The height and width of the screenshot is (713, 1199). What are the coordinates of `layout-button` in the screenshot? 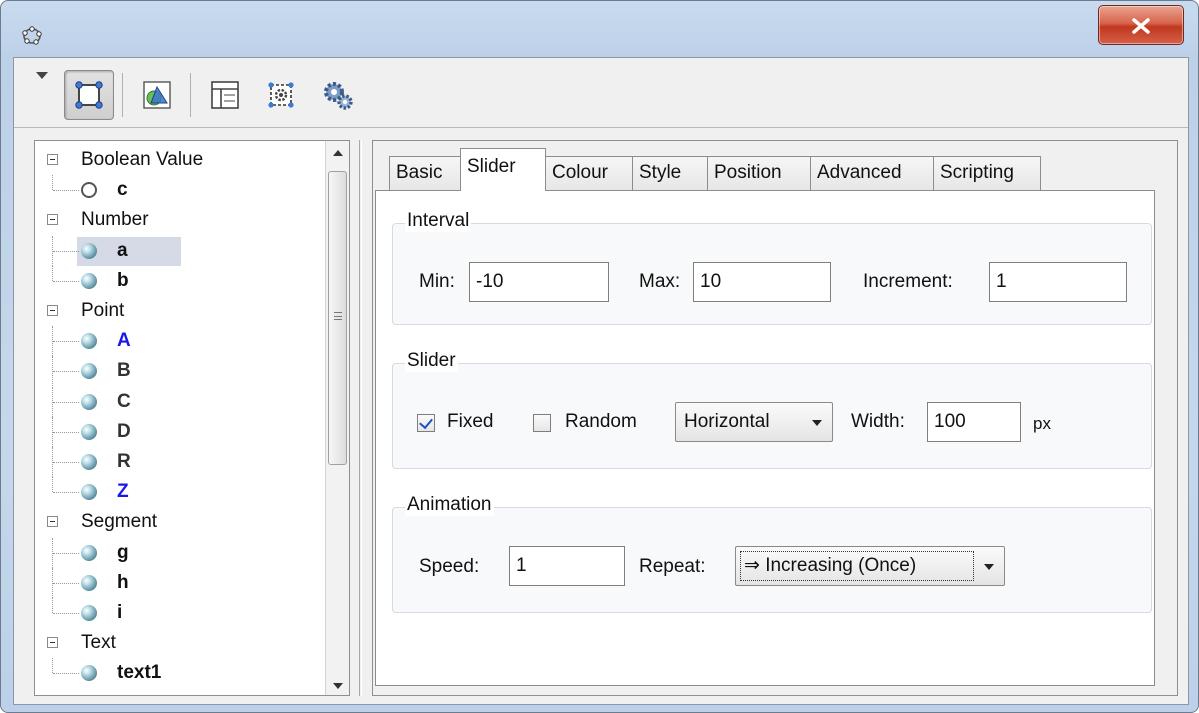 It's located at (225, 95).